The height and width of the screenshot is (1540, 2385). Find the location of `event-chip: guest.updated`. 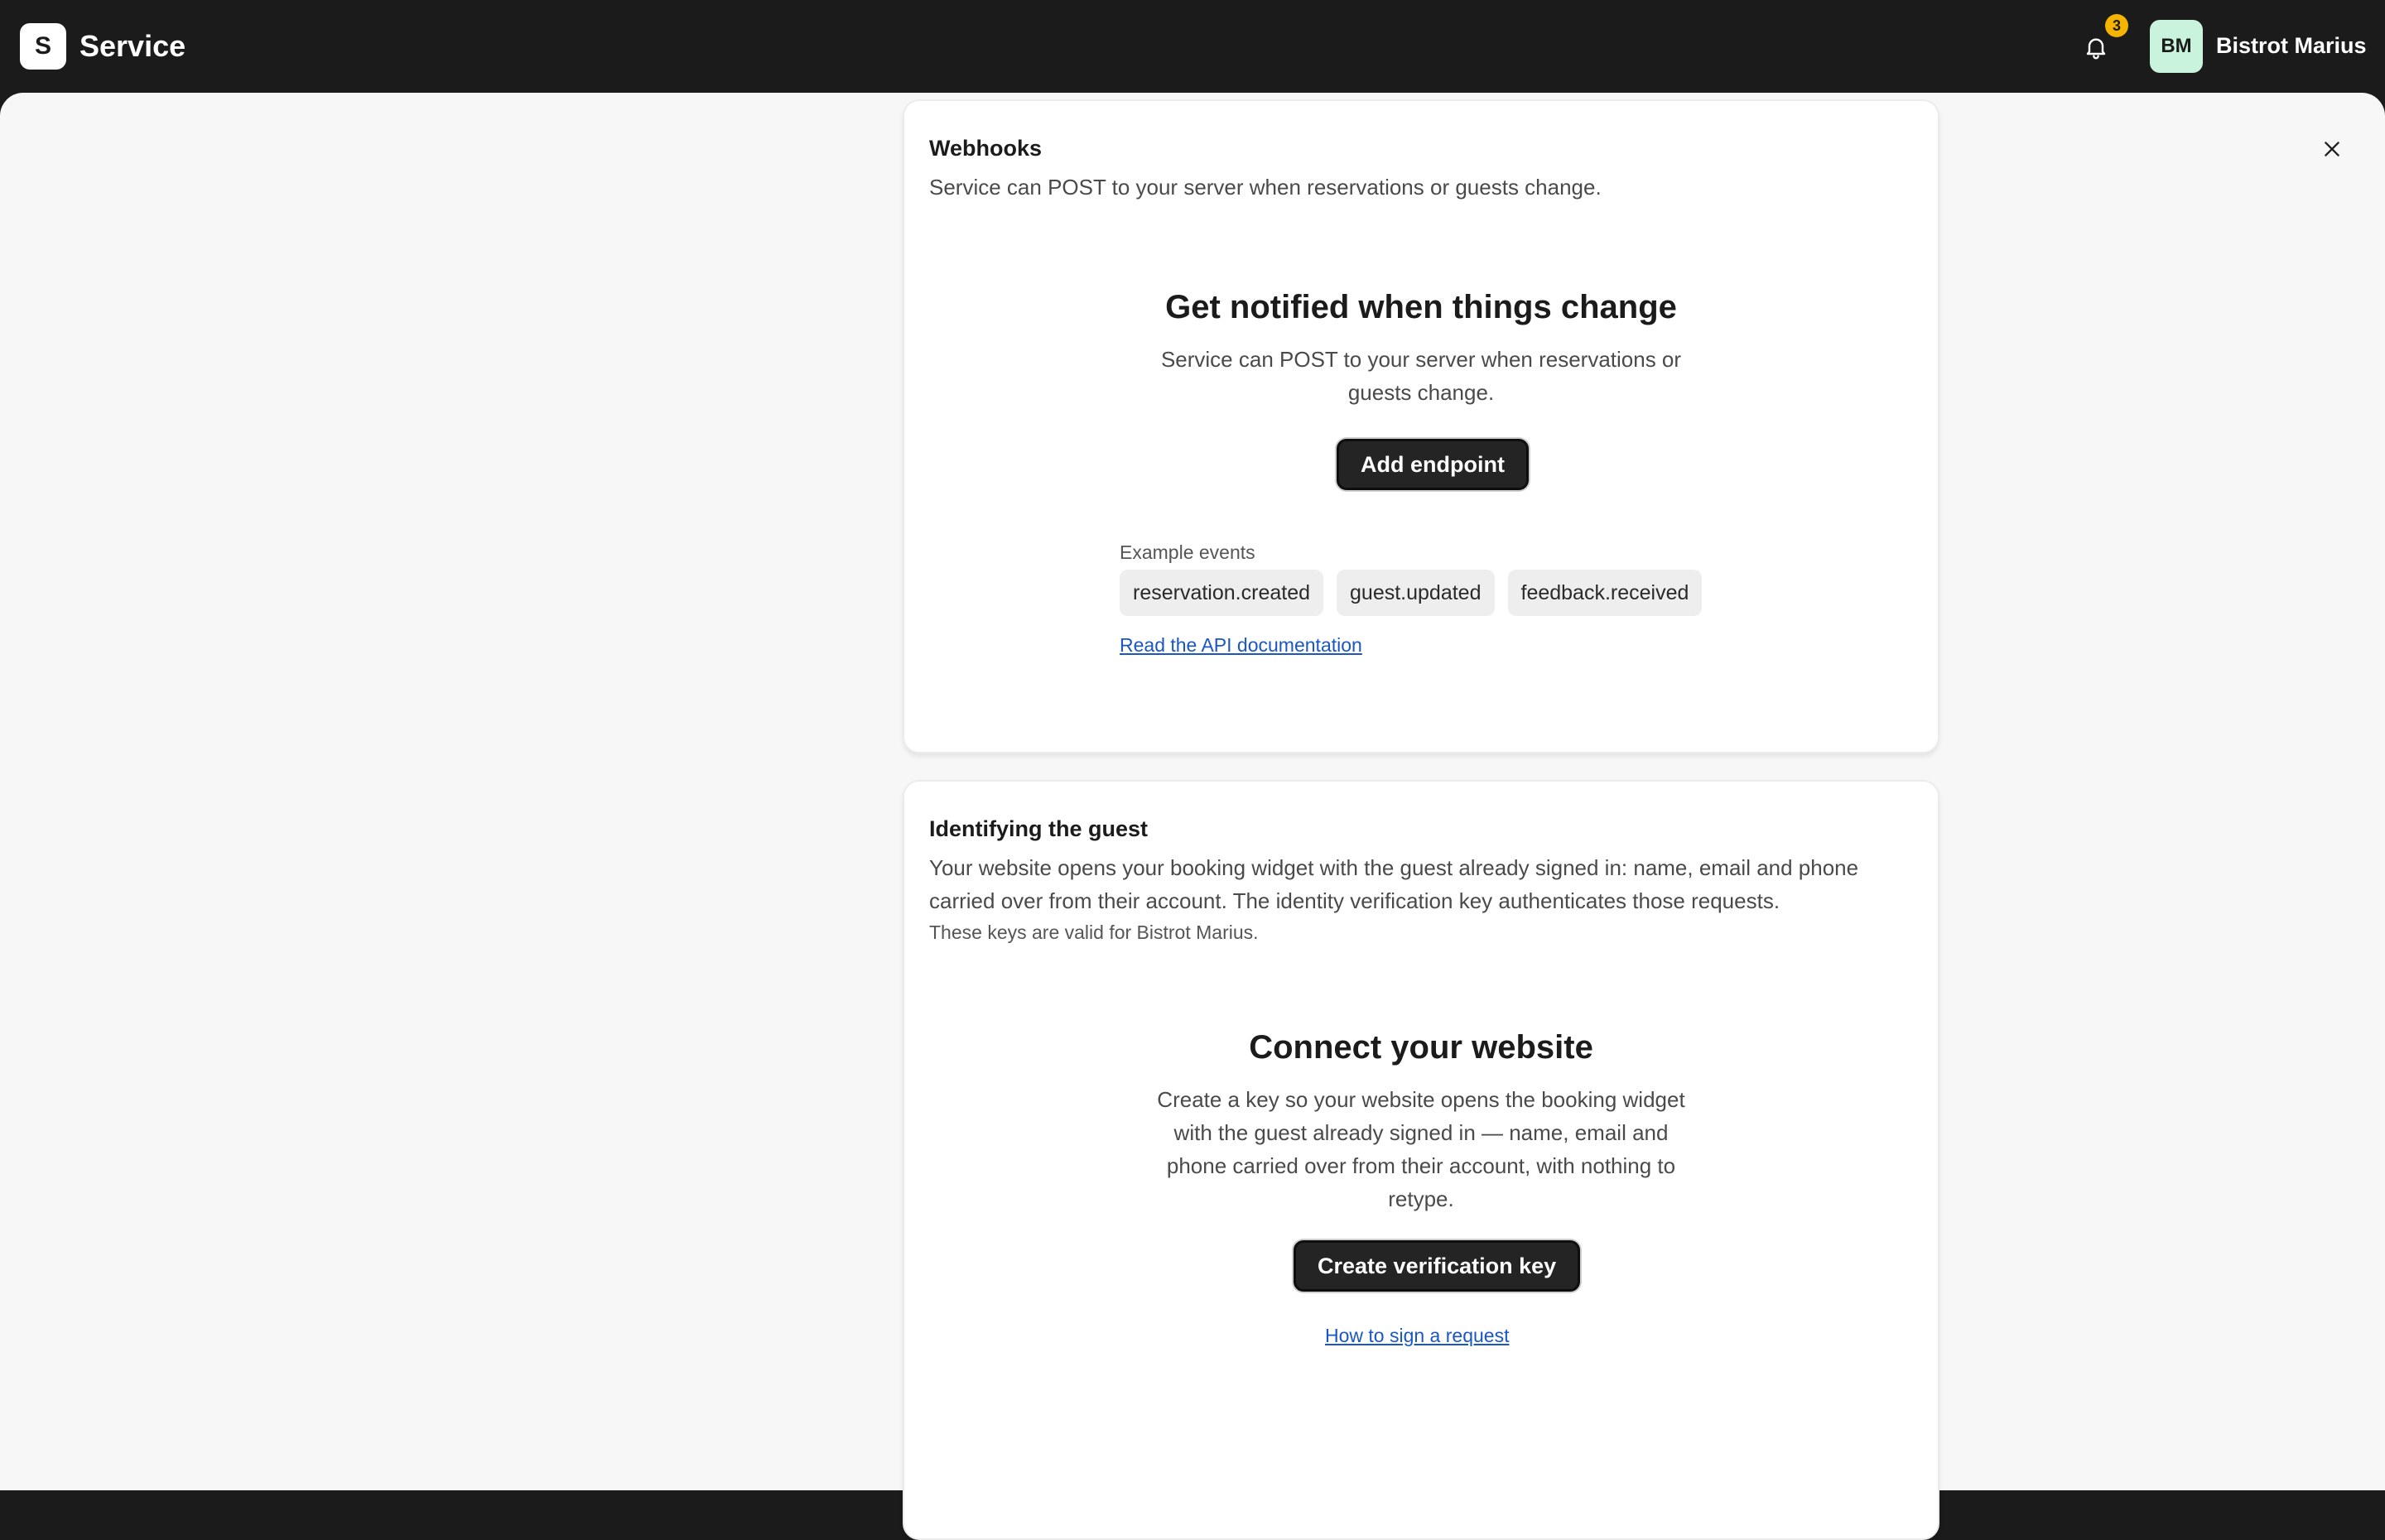

event-chip: guest.updated is located at coordinates (1416, 593).